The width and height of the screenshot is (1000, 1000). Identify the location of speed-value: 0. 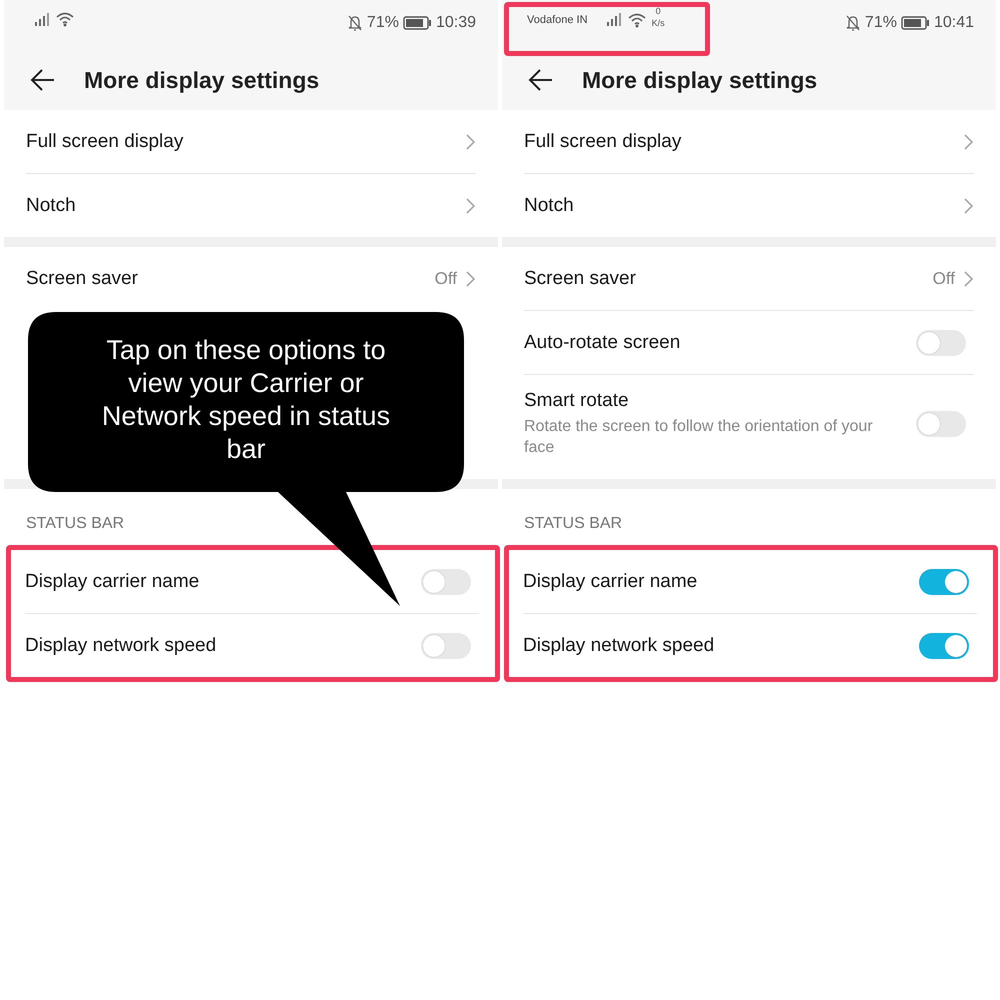
(658, 11).